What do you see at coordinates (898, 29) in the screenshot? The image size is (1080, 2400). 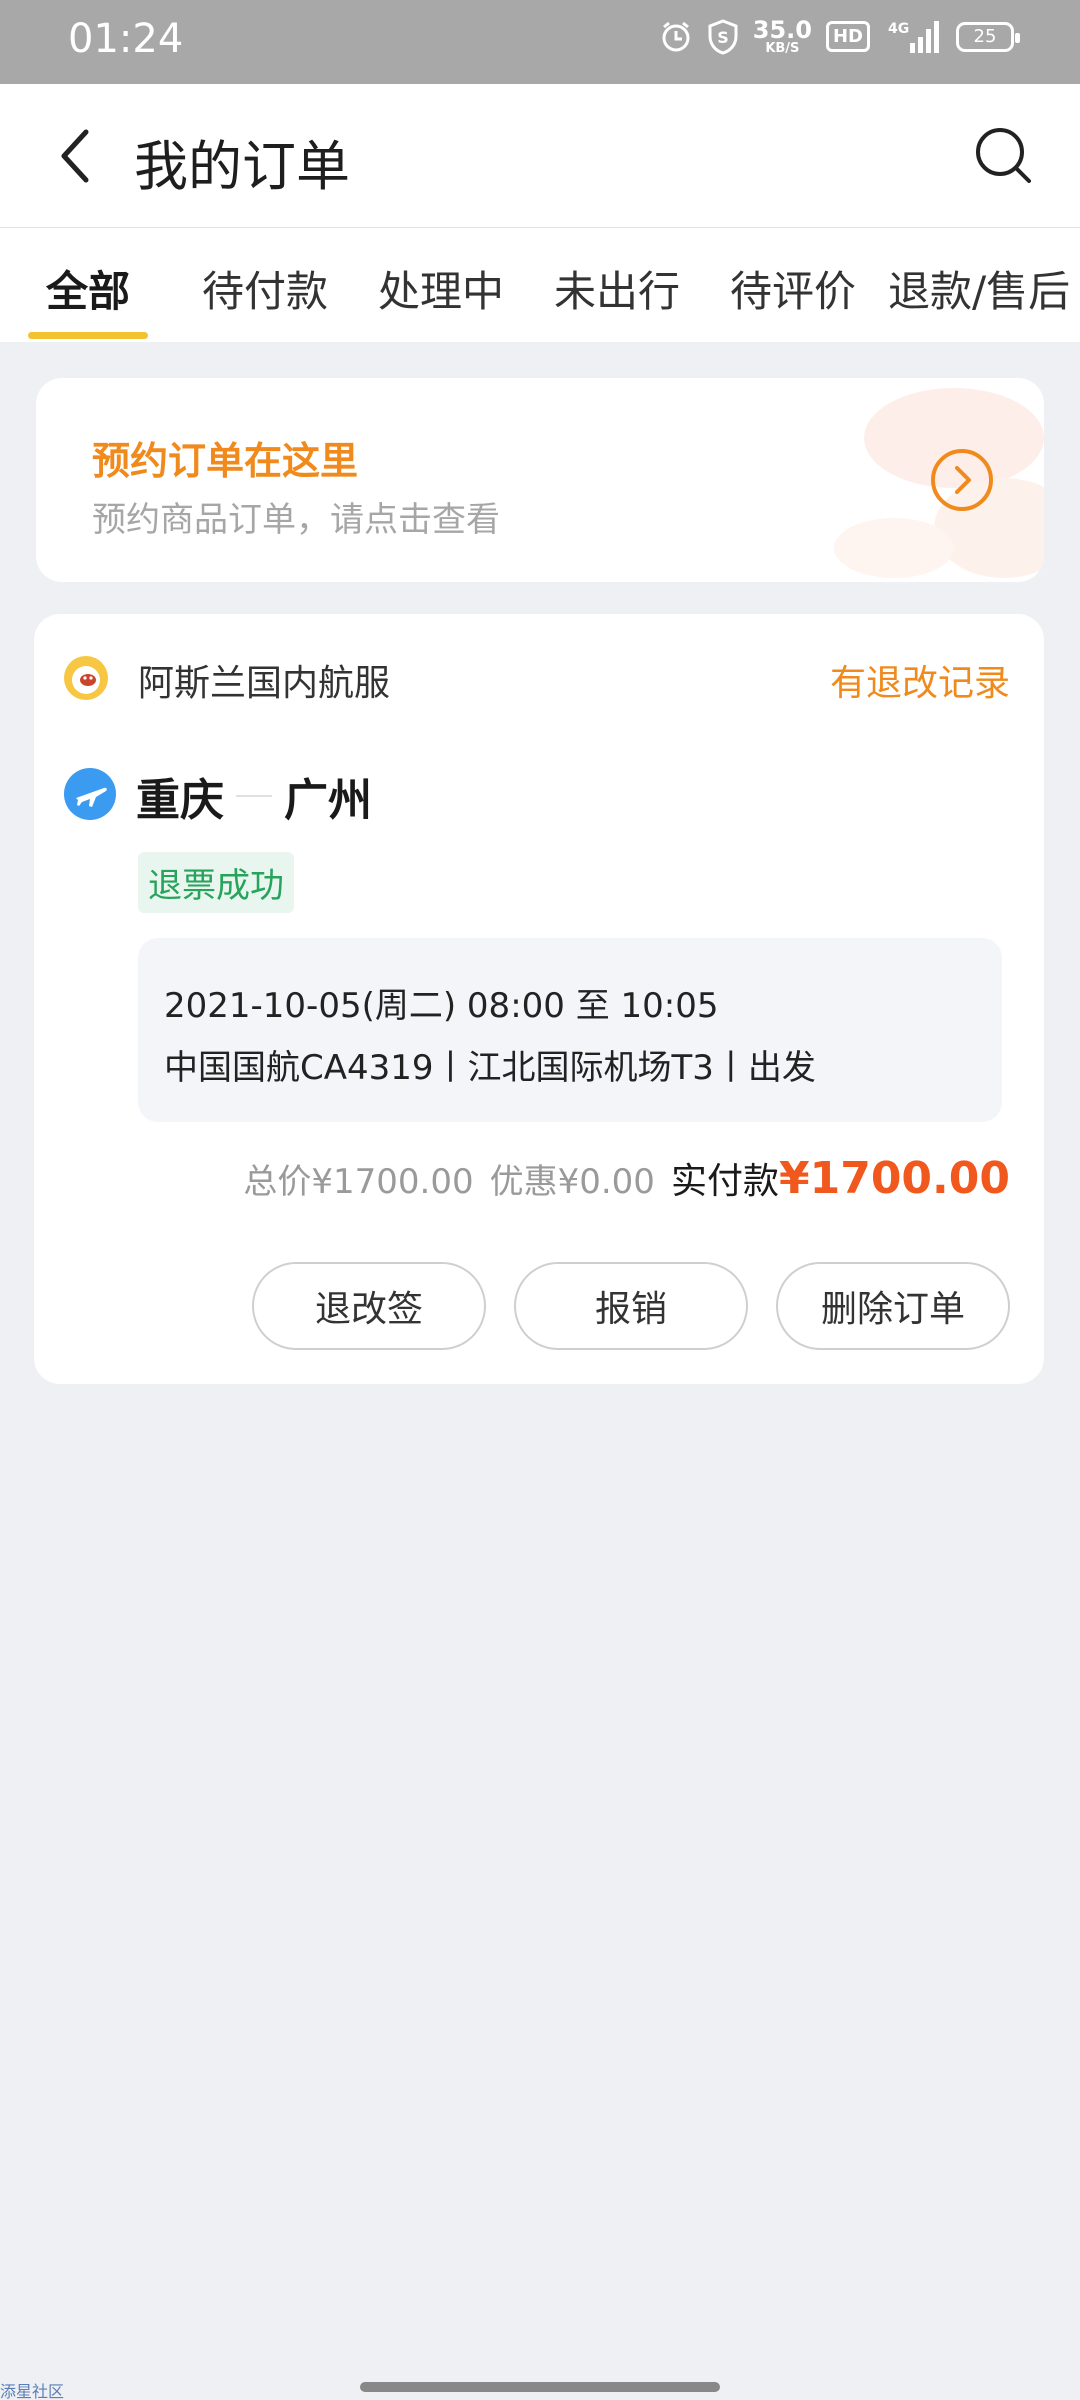 I see `svg-text: 4G` at bounding box center [898, 29].